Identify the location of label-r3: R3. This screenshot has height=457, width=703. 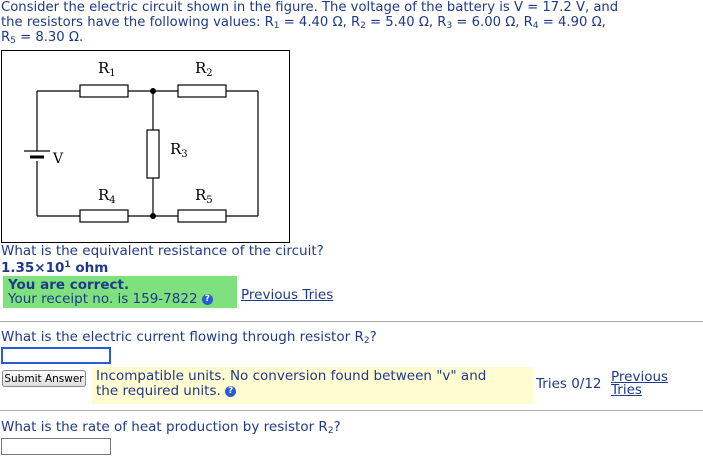
(179, 150).